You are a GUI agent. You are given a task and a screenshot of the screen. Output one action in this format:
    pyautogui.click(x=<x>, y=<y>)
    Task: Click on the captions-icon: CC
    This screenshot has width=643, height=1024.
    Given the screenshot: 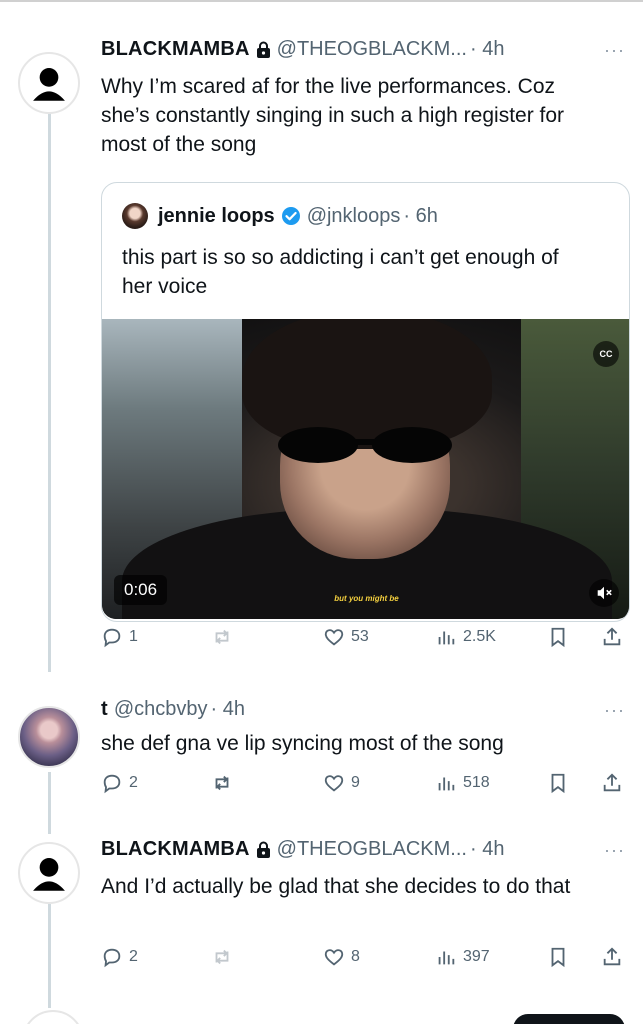 What is the action you would take?
    pyautogui.click(x=606, y=354)
    